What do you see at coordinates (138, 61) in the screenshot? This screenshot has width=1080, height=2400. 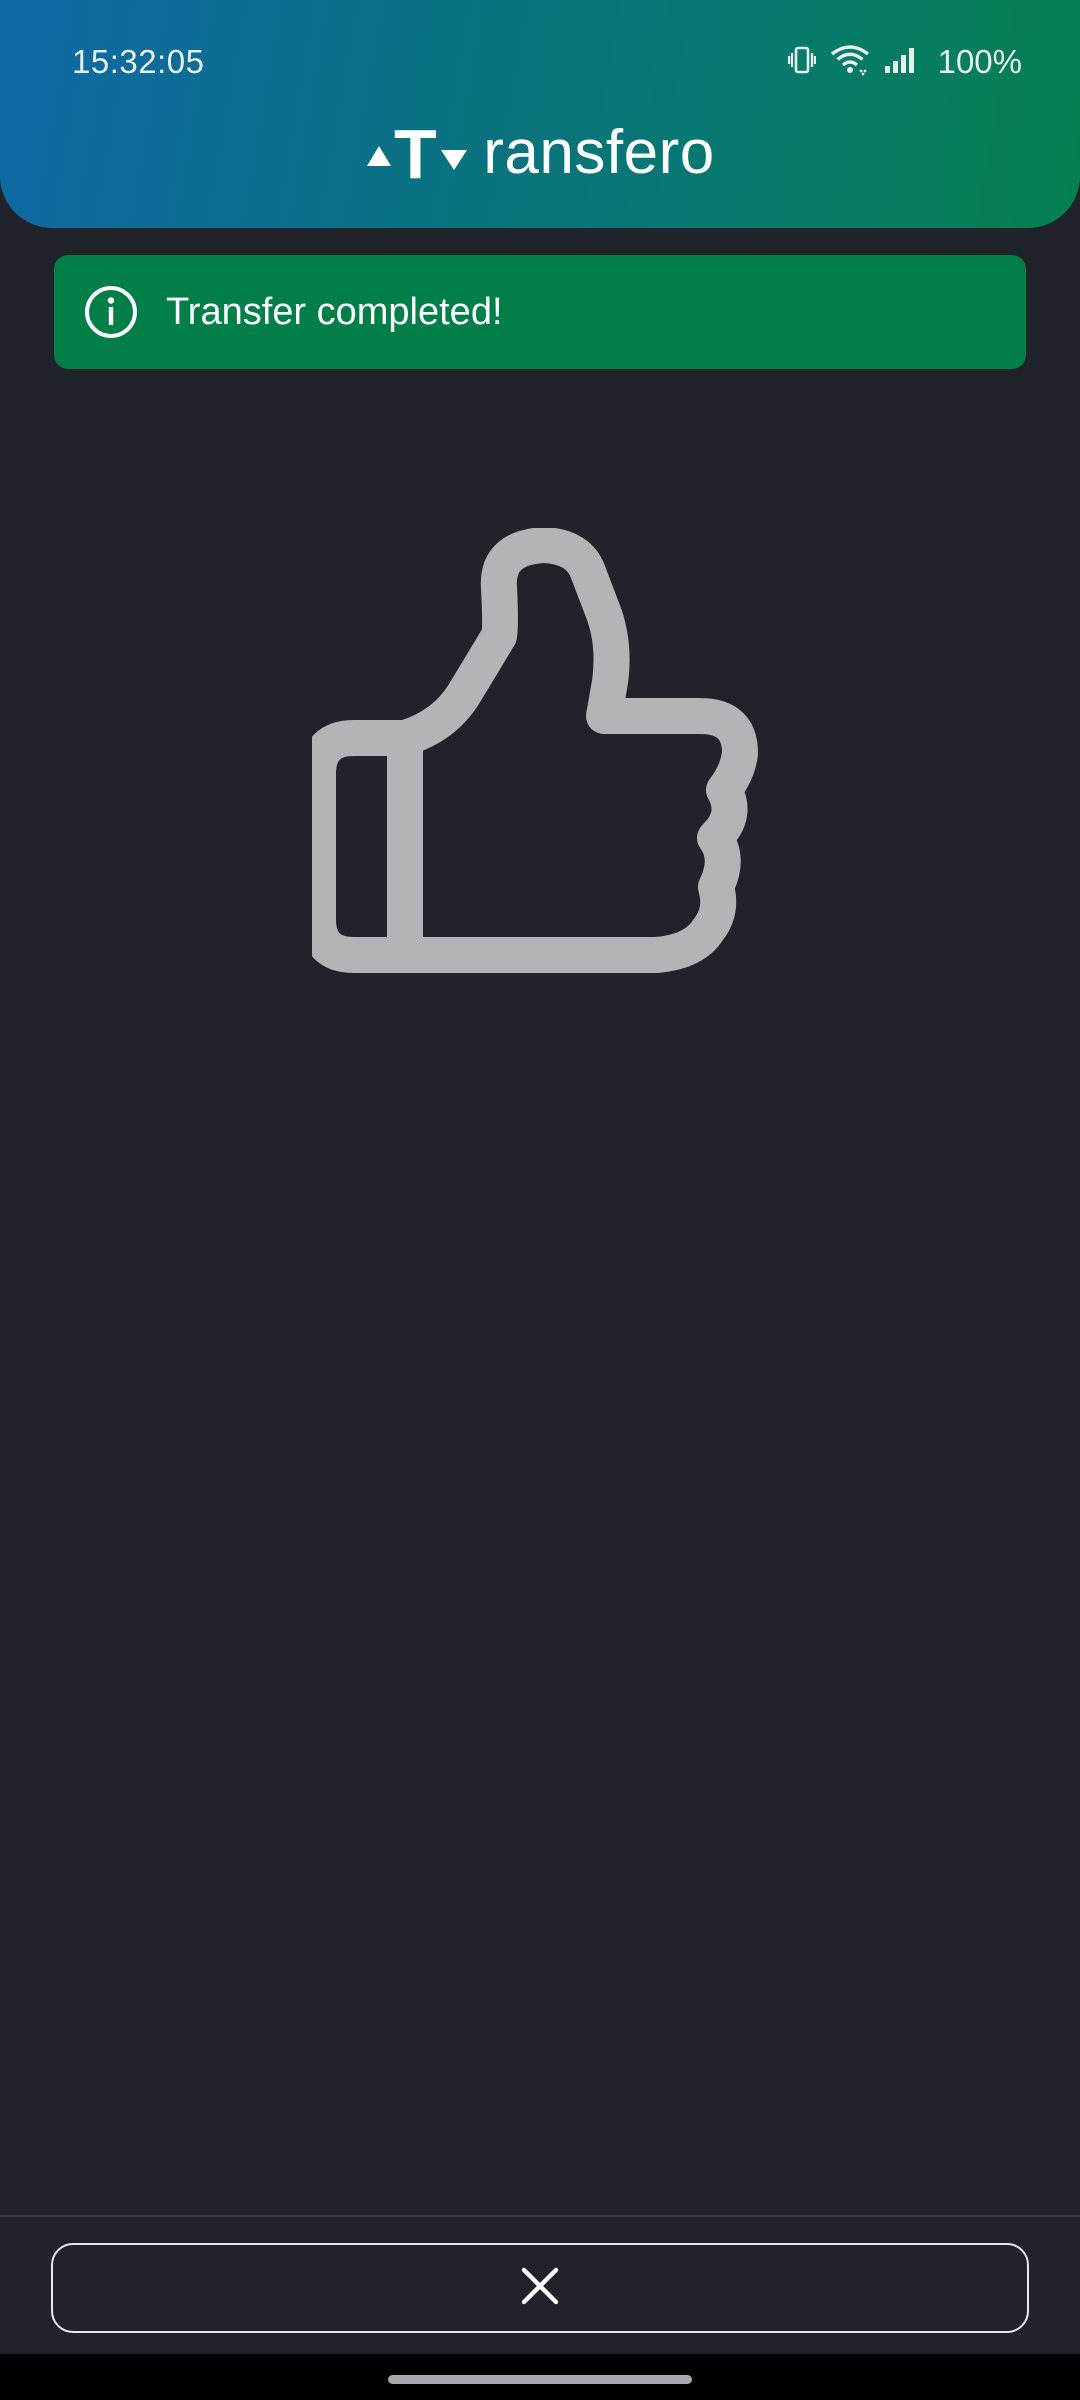 I see `status-time: 15:32:05` at bounding box center [138, 61].